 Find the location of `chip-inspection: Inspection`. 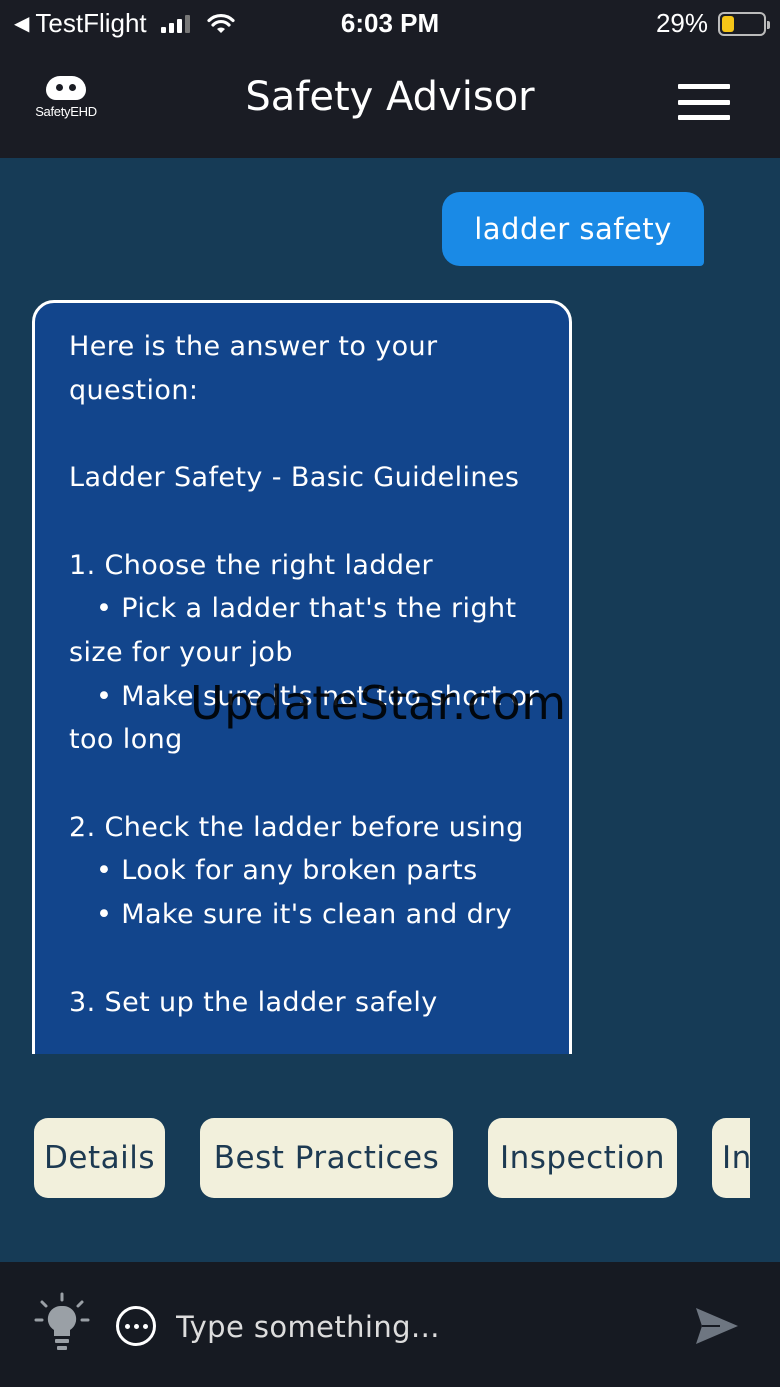

chip-inspection: Inspection is located at coordinates (582, 1158).